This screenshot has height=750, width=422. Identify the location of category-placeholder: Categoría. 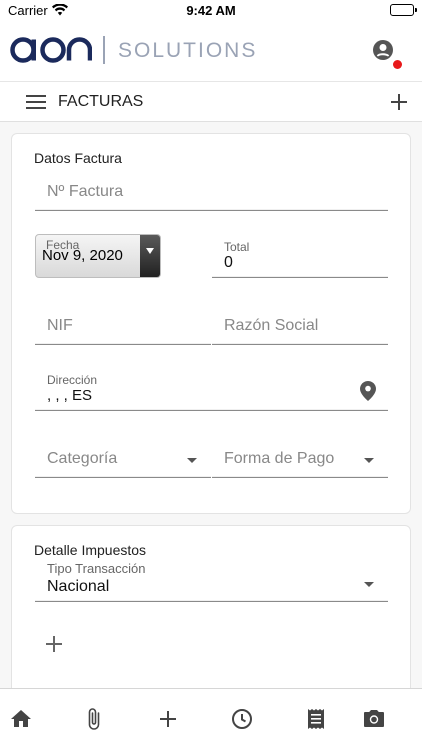
(82, 458).